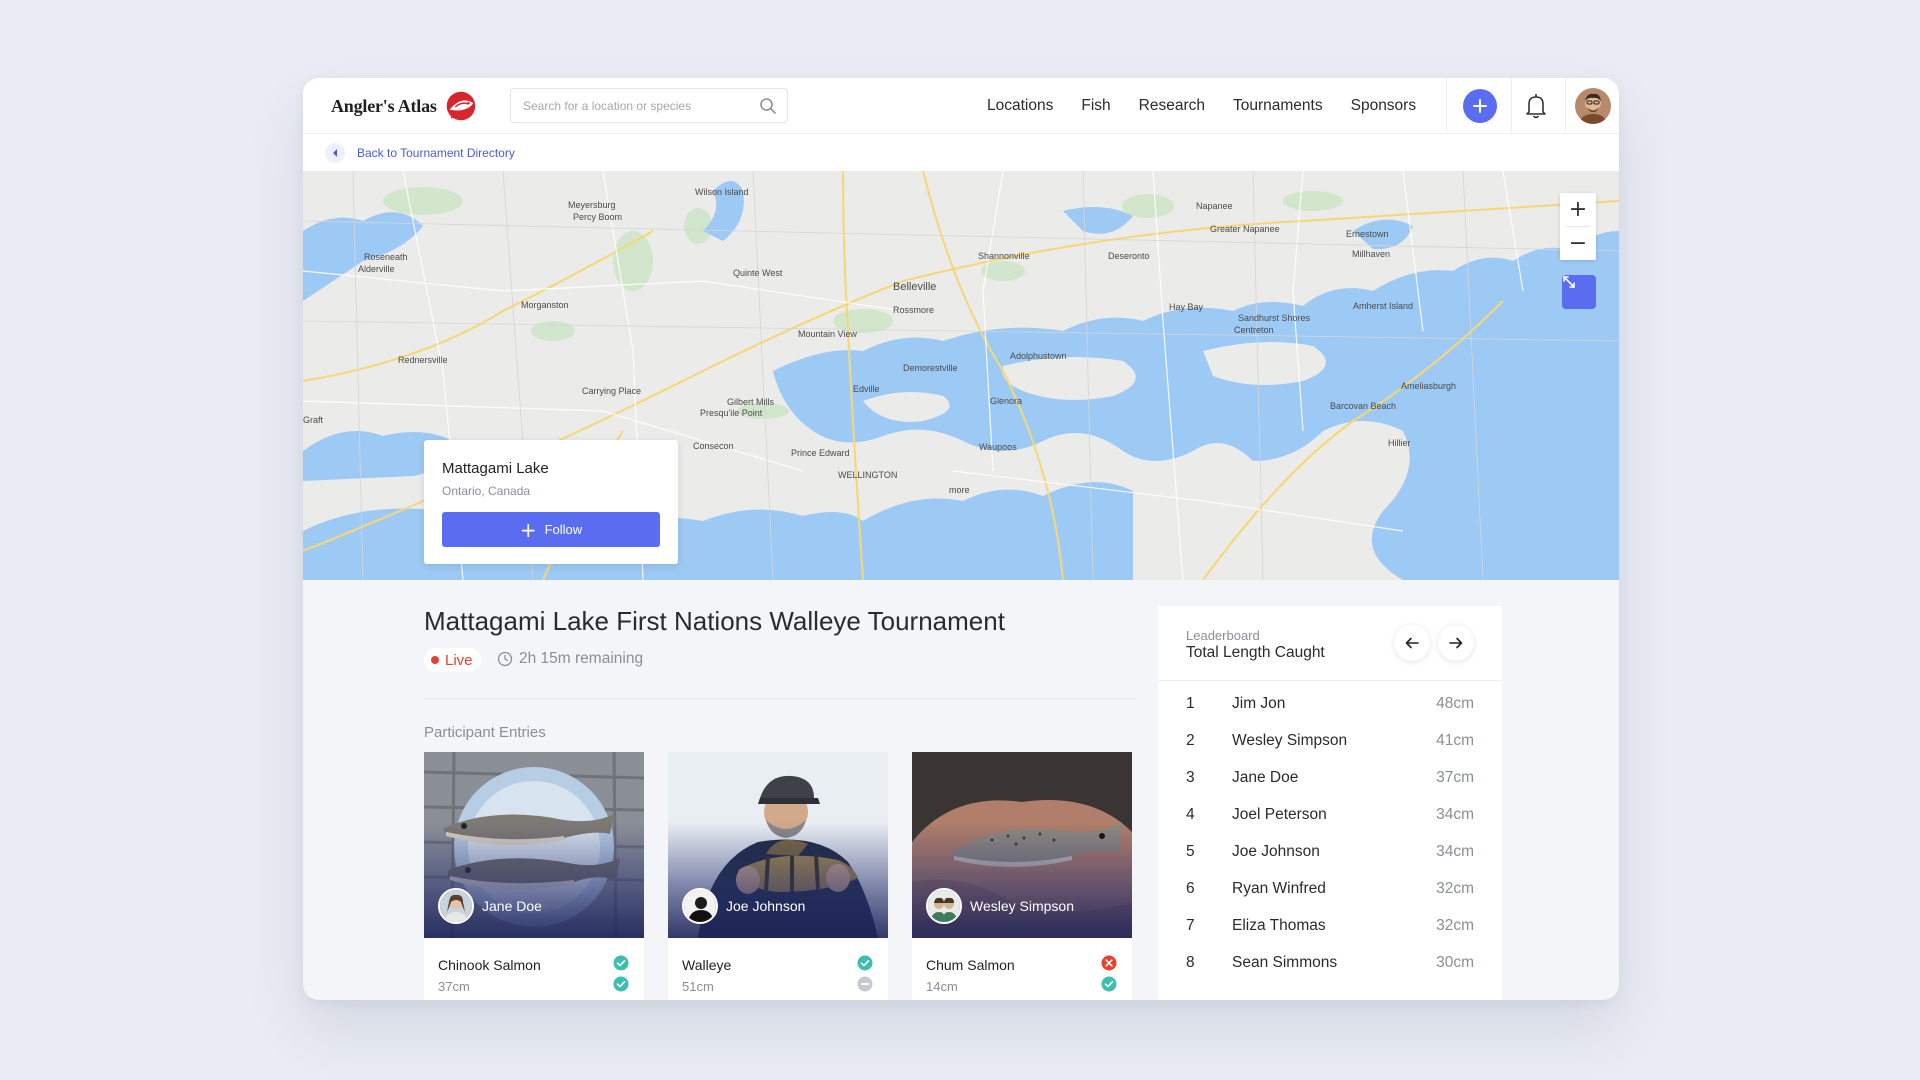 This screenshot has height=1080, width=1920. What do you see at coordinates (766, 906) in the screenshot?
I see `entry-username: Joe Johnson` at bounding box center [766, 906].